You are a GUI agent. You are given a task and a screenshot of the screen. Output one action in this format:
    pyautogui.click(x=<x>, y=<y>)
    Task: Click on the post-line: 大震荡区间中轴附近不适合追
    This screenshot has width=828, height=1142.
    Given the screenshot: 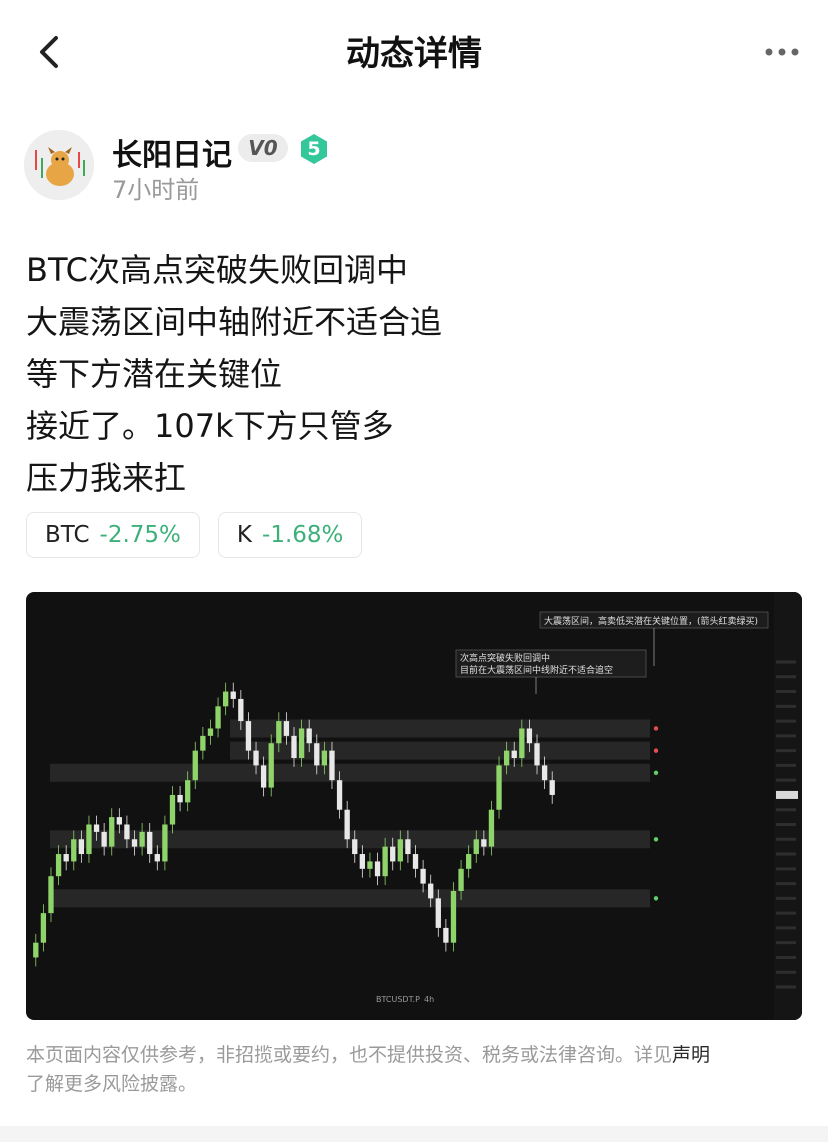 What is the action you would take?
    pyautogui.click(x=234, y=322)
    